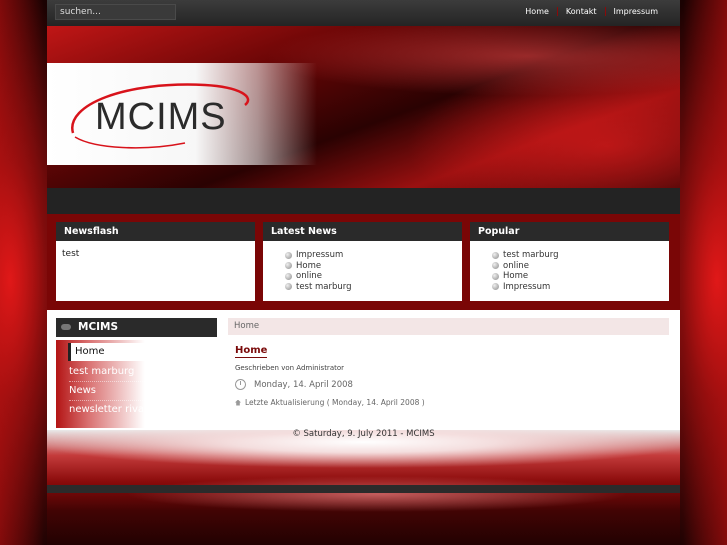 Image resolution: width=727 pixels, height=545 pixels. I want to click on article-date: Monday, 14. April 2008, so click(303, 384).